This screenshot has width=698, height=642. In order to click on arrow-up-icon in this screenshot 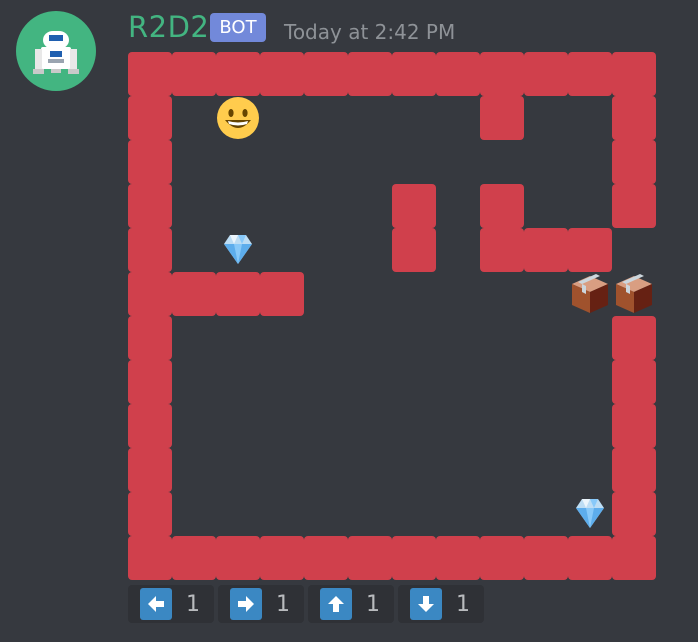, I will do `click(336, 604)`.